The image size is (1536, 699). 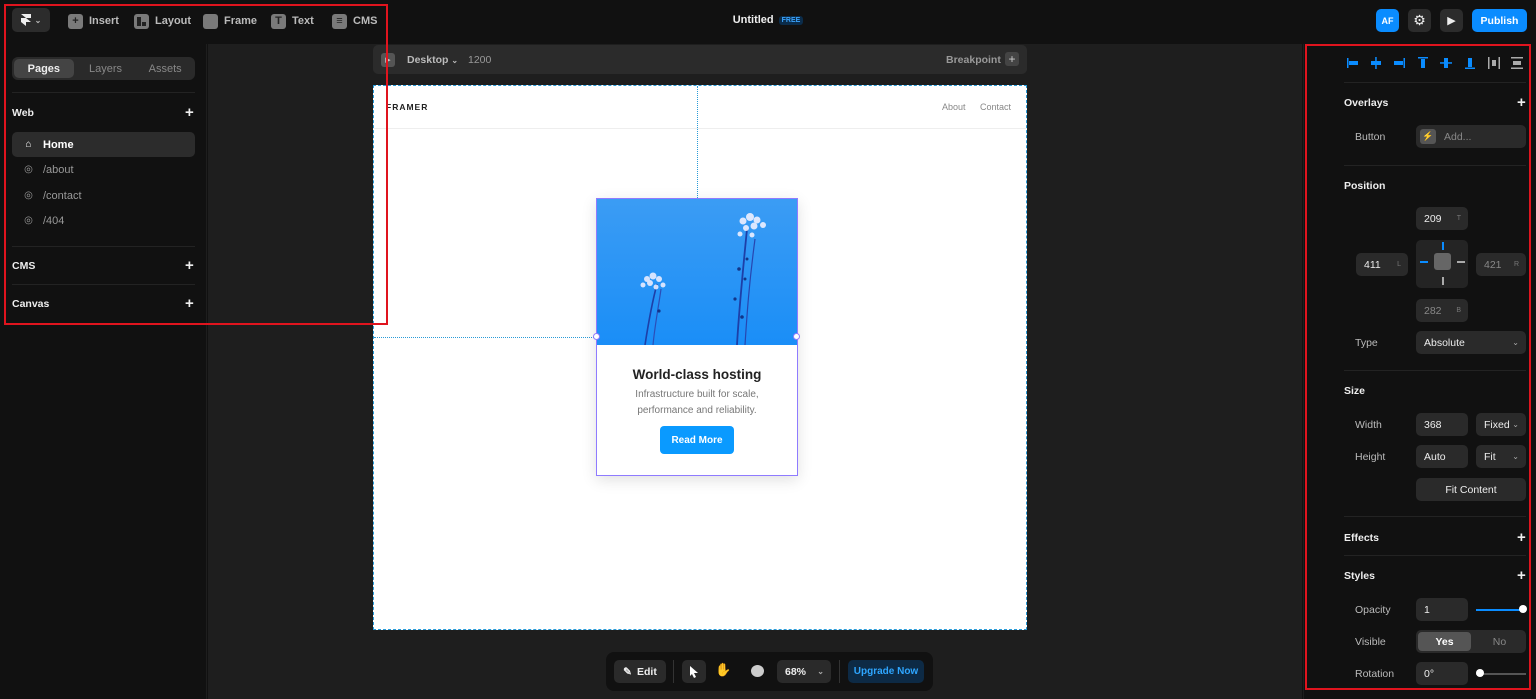 I want to click on preview-button: ▶, so click(x=1451, y=20).